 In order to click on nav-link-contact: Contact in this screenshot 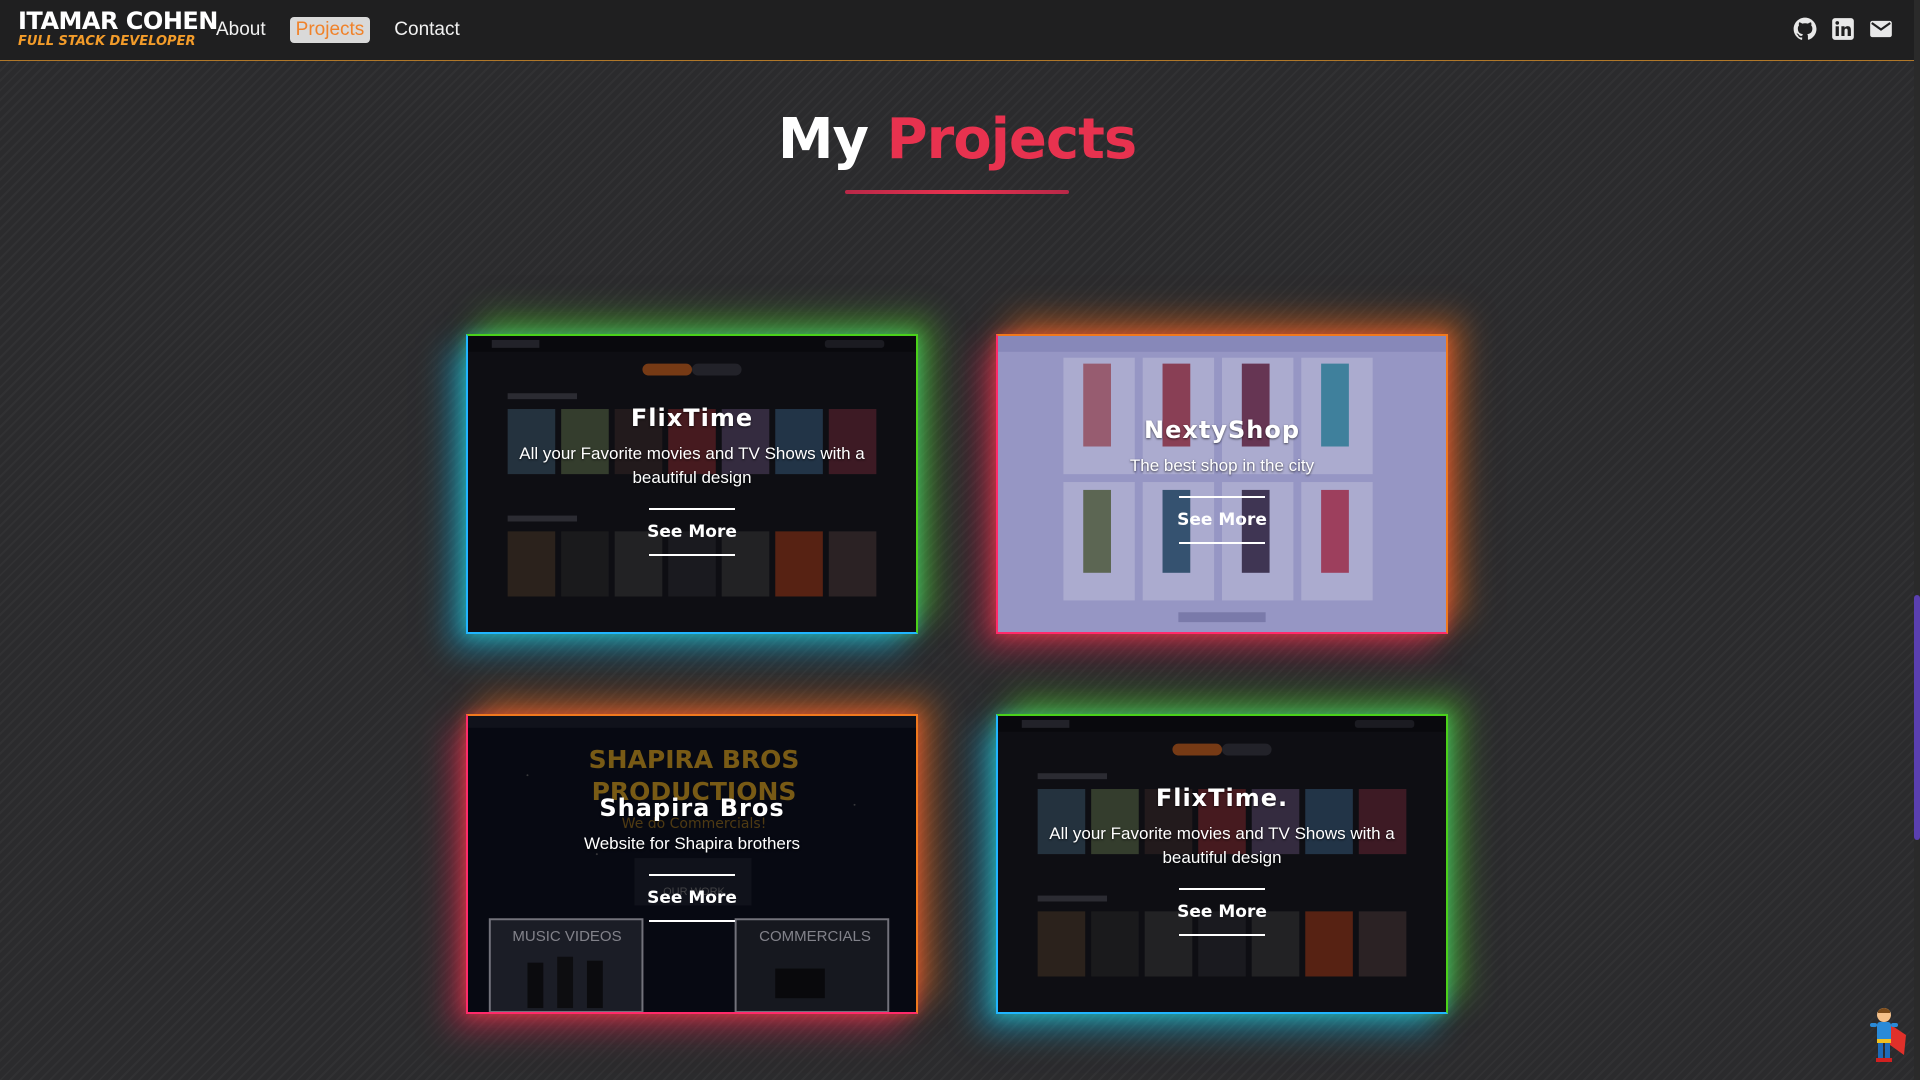, I will do `click(426, 30)`.